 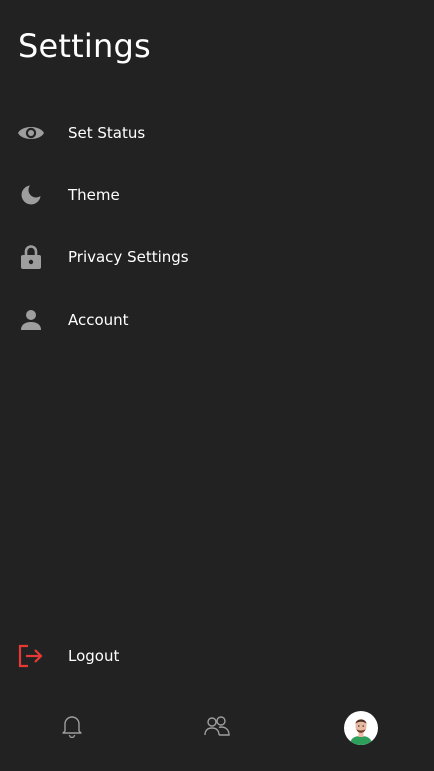 What do you see at coordinates (98, 320) in the screenshot?
I see `account-label: Account` at bounding box center [98, 320].